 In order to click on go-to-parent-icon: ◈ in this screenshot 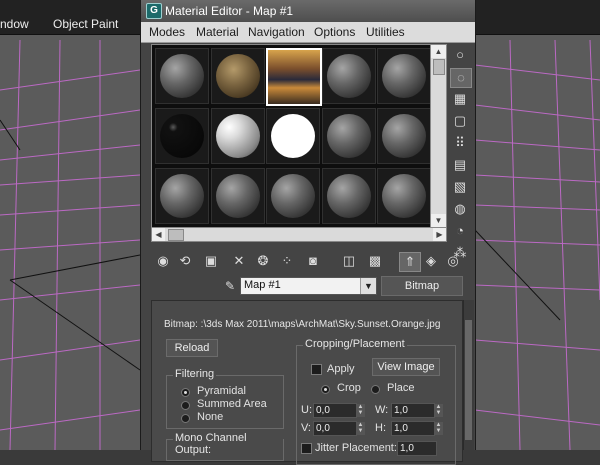, I will do `click(431, 261)`.